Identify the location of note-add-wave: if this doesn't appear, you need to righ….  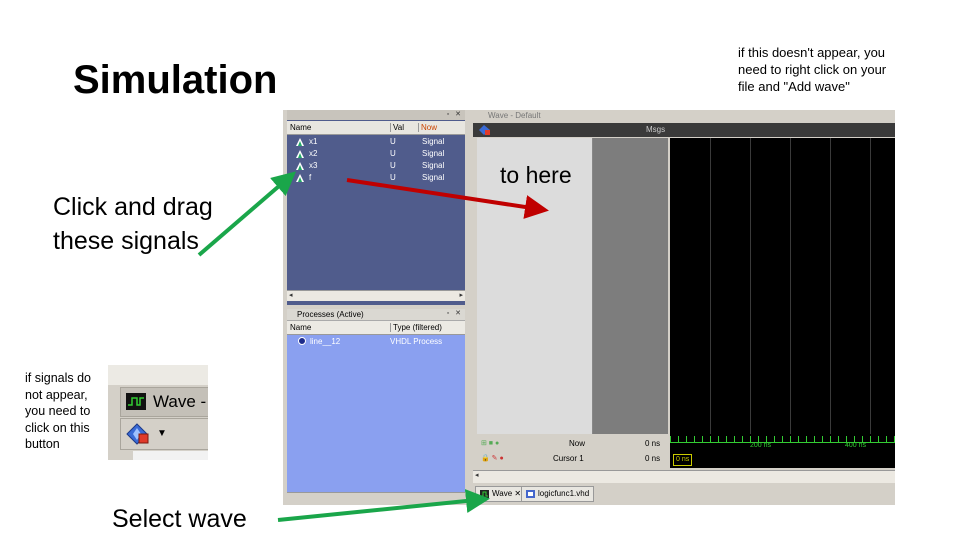
(812, 69).